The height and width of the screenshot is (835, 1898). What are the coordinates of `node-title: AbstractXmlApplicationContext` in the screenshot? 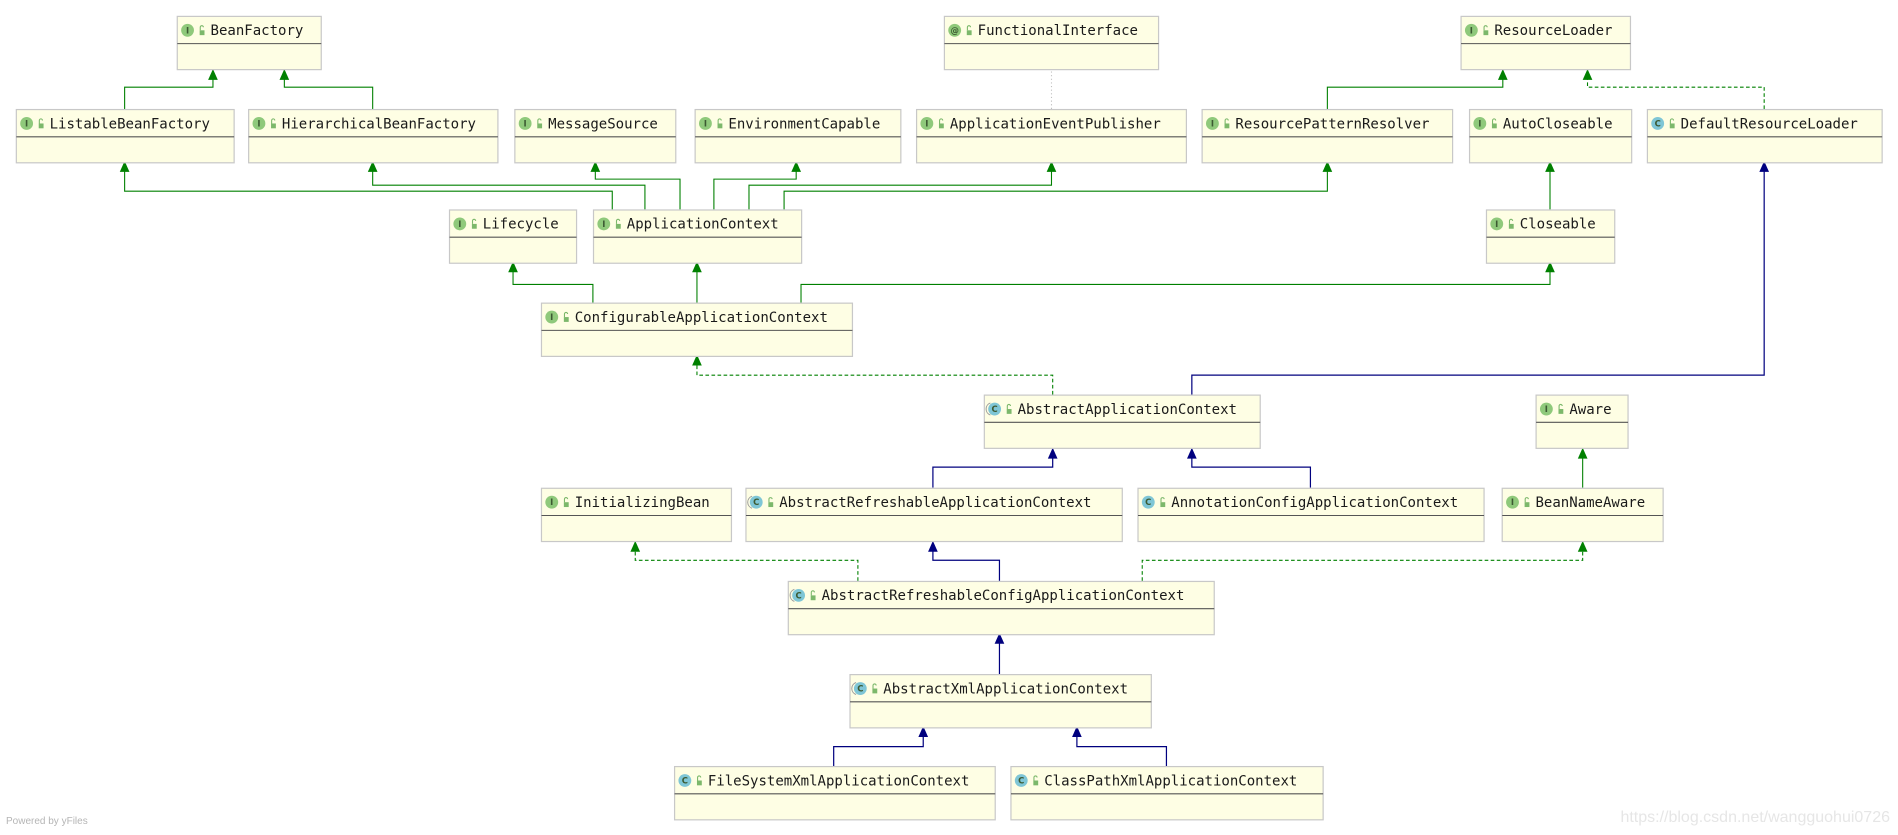 It's located at (1005, 689).